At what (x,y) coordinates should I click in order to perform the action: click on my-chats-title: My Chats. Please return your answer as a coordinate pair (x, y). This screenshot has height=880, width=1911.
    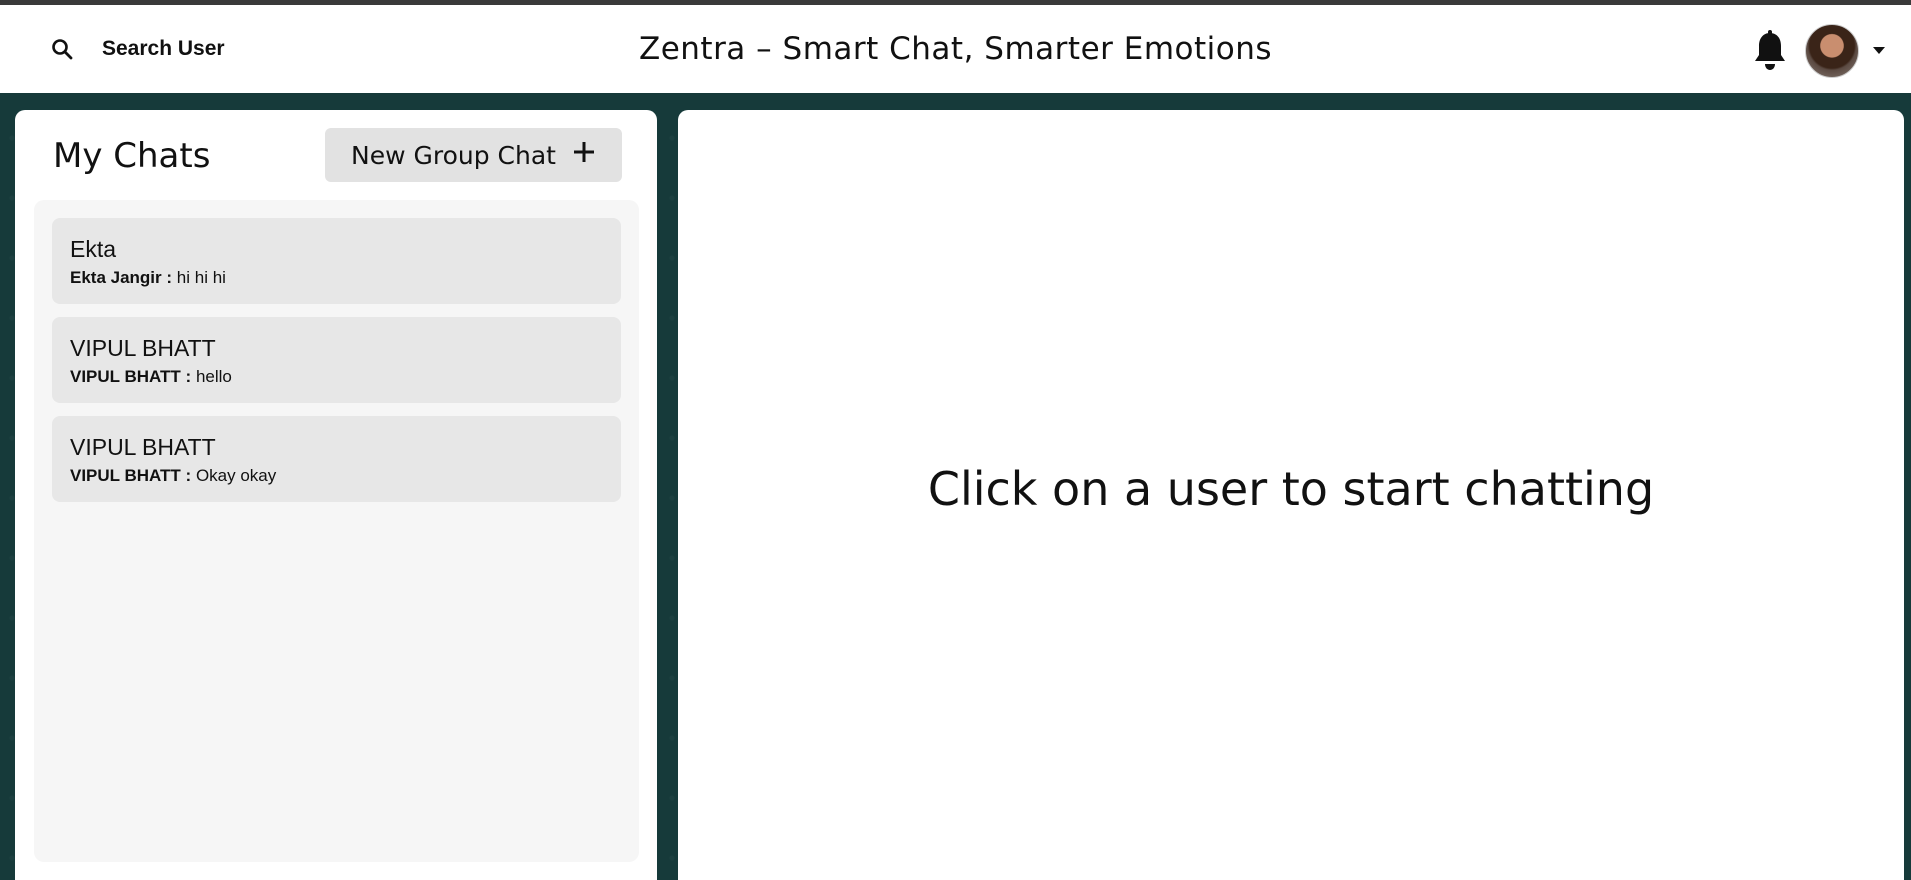
    Looking at the image, I should click on (132, 156).